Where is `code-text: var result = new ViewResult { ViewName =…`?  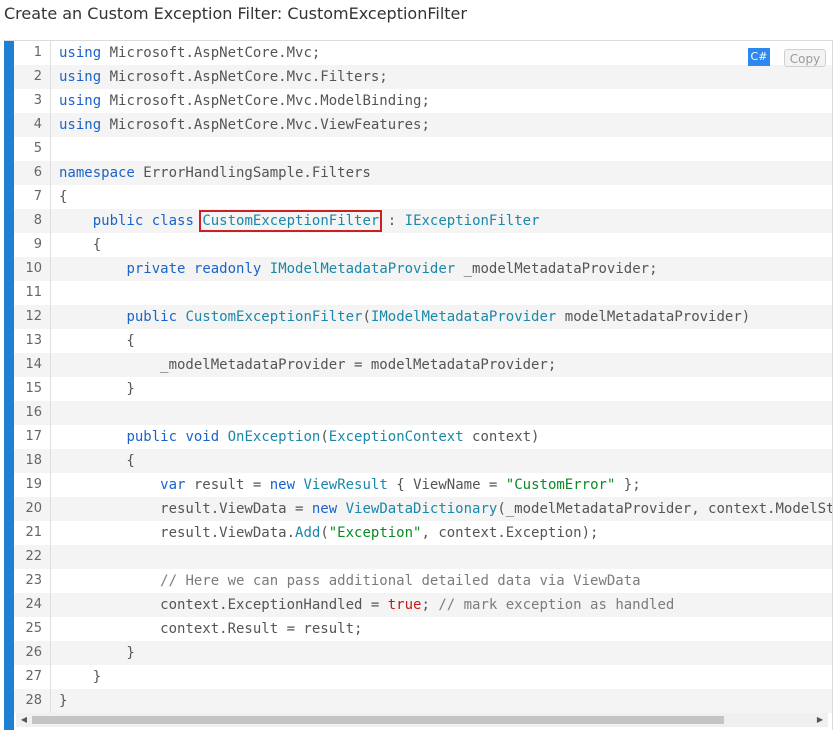 code-text: var result = new ViewResult { ViewName =… is located at coordinates (350, 485).